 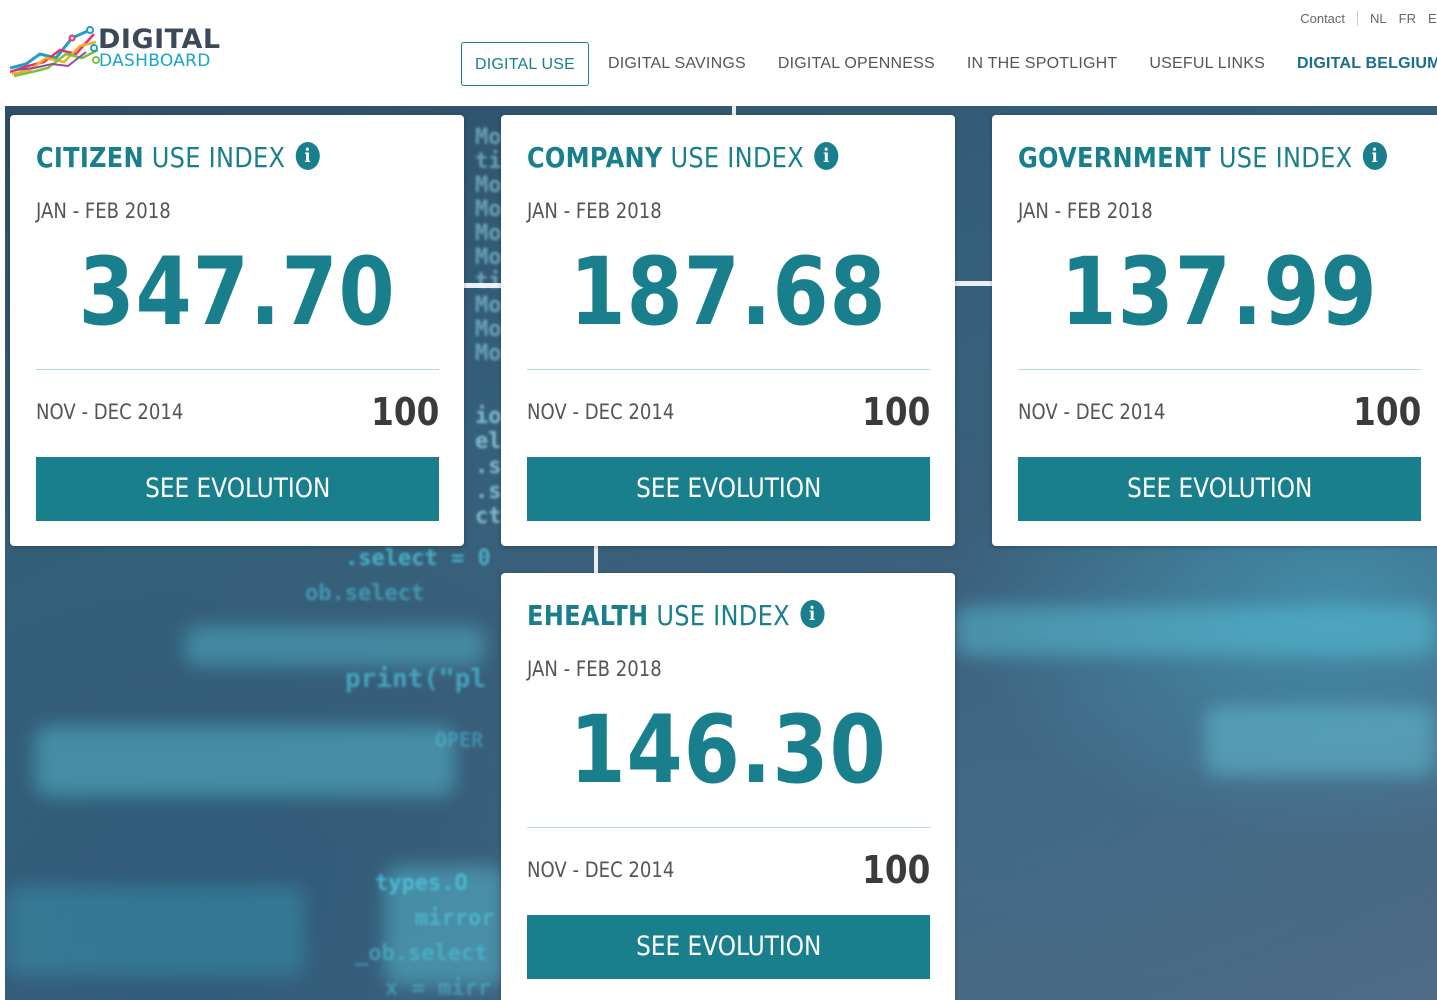 I want to click on nav-digital-use: DIGITAL USE, so click(x=525, y=64).